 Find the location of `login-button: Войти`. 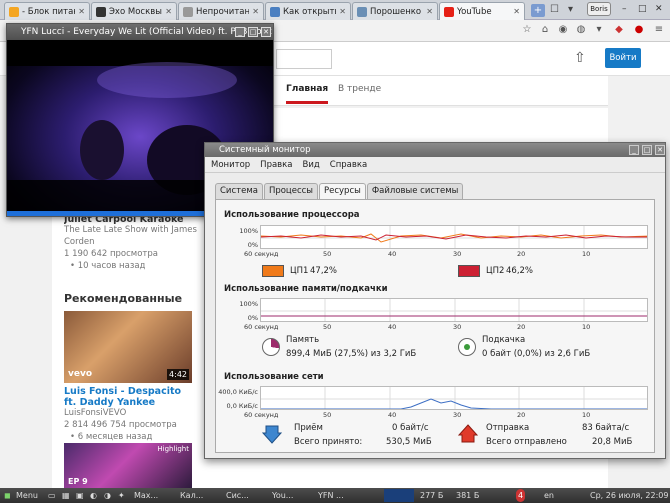

login-button: Войти is located at coordinates (623, 58).